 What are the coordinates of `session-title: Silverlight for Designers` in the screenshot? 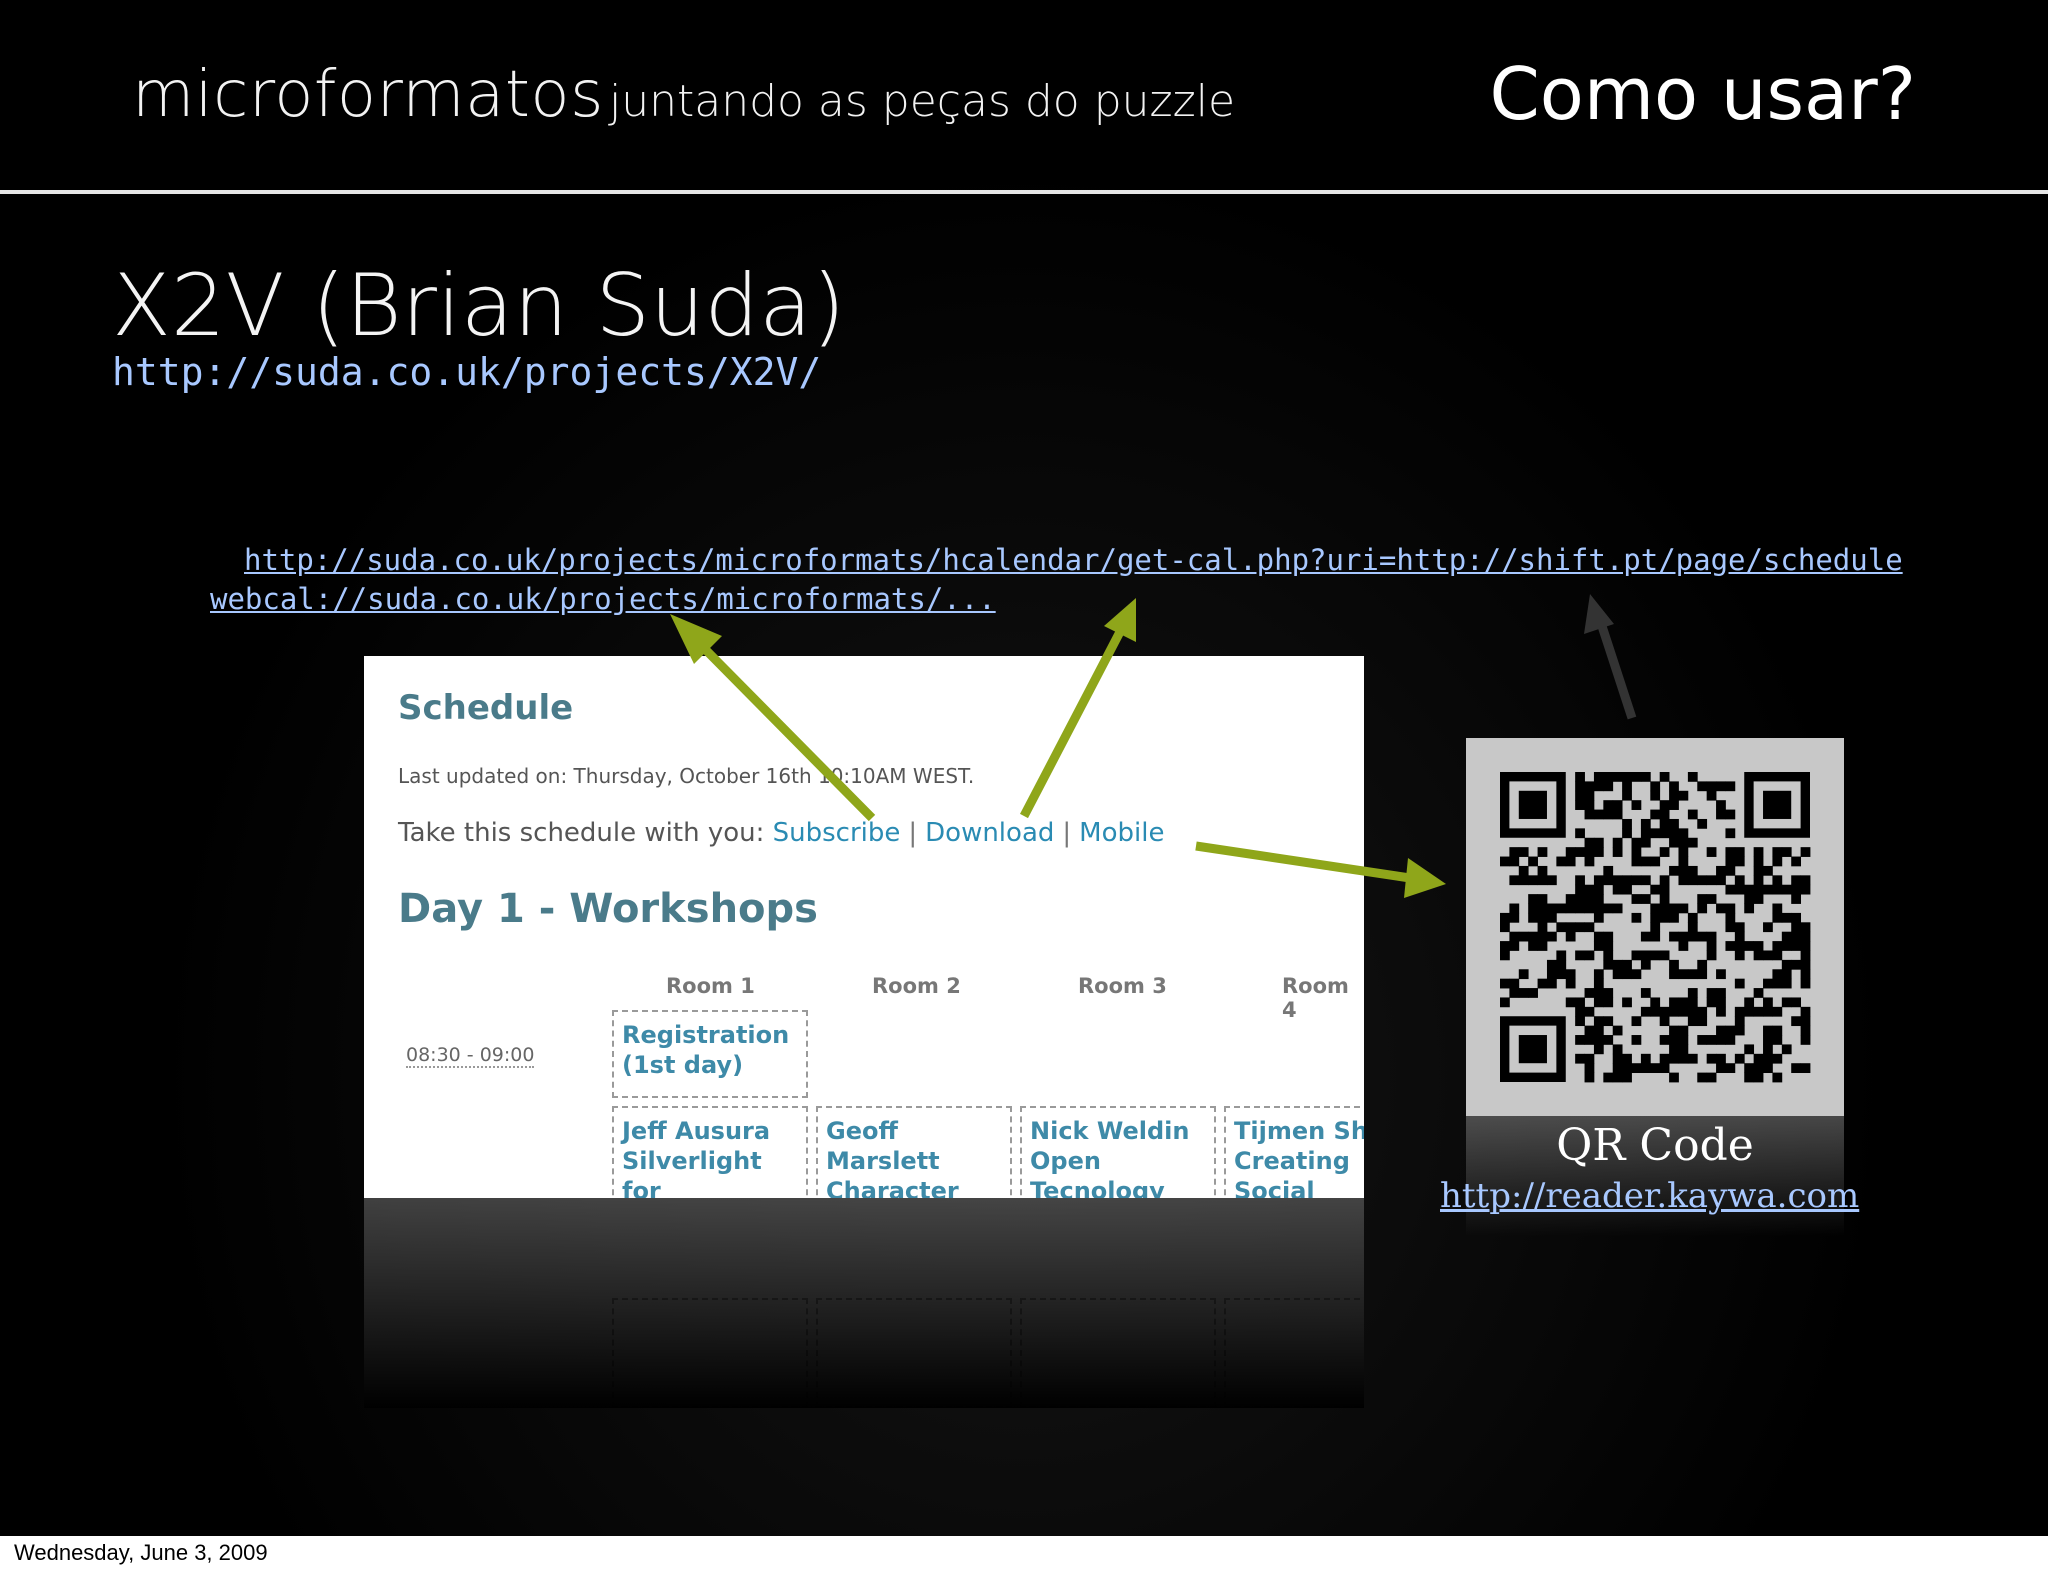 It's located at (692, 1172).